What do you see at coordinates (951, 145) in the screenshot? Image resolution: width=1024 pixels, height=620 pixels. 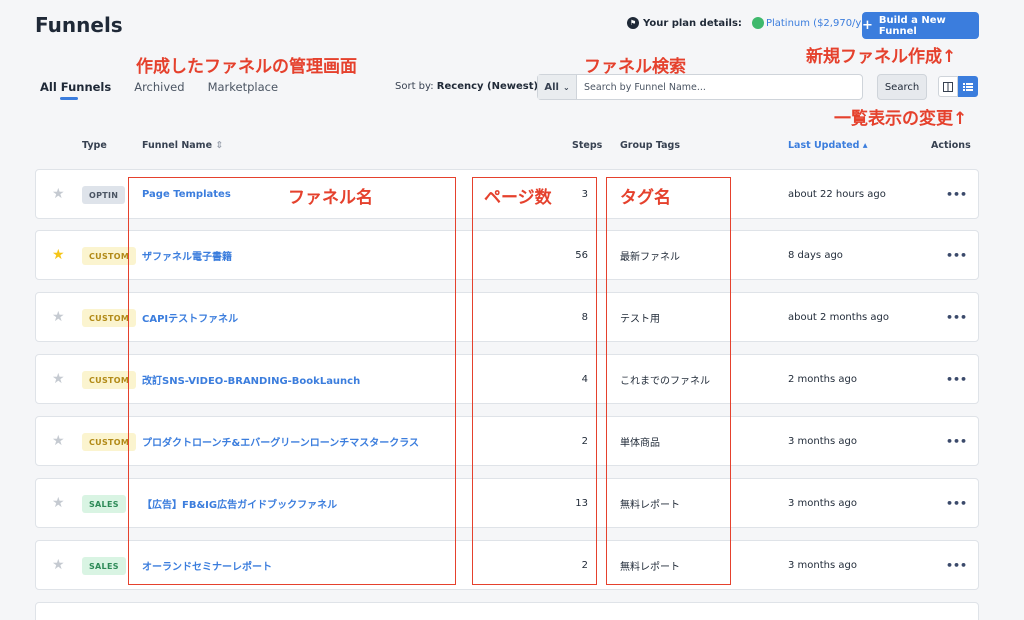 I see `column-header-actions: Actions` at bounding box center [951, 145].